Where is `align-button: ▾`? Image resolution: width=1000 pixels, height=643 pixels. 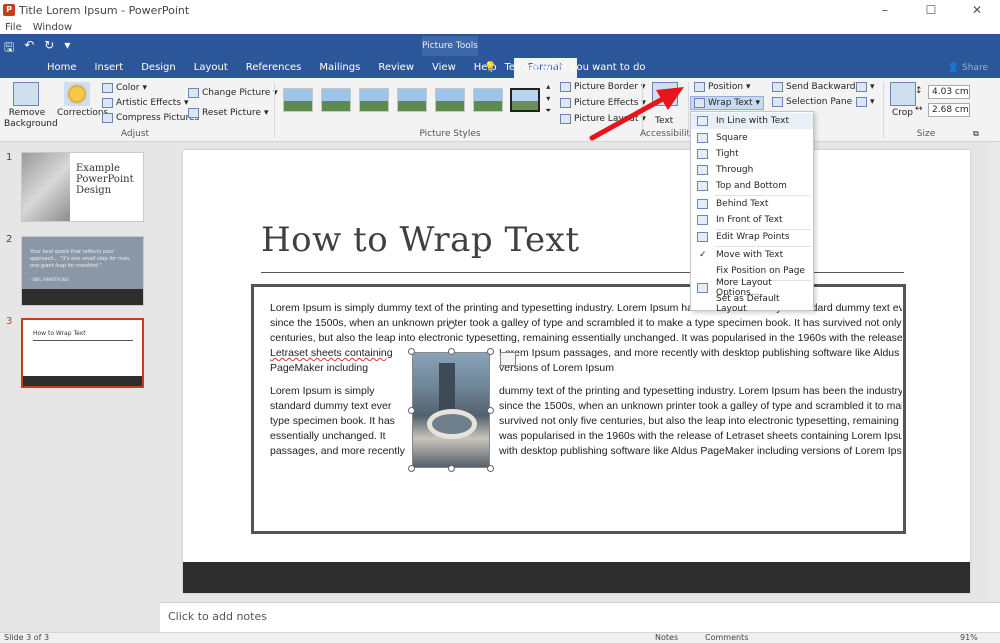 align-button: ▾ is located at coordinates (865, 87).